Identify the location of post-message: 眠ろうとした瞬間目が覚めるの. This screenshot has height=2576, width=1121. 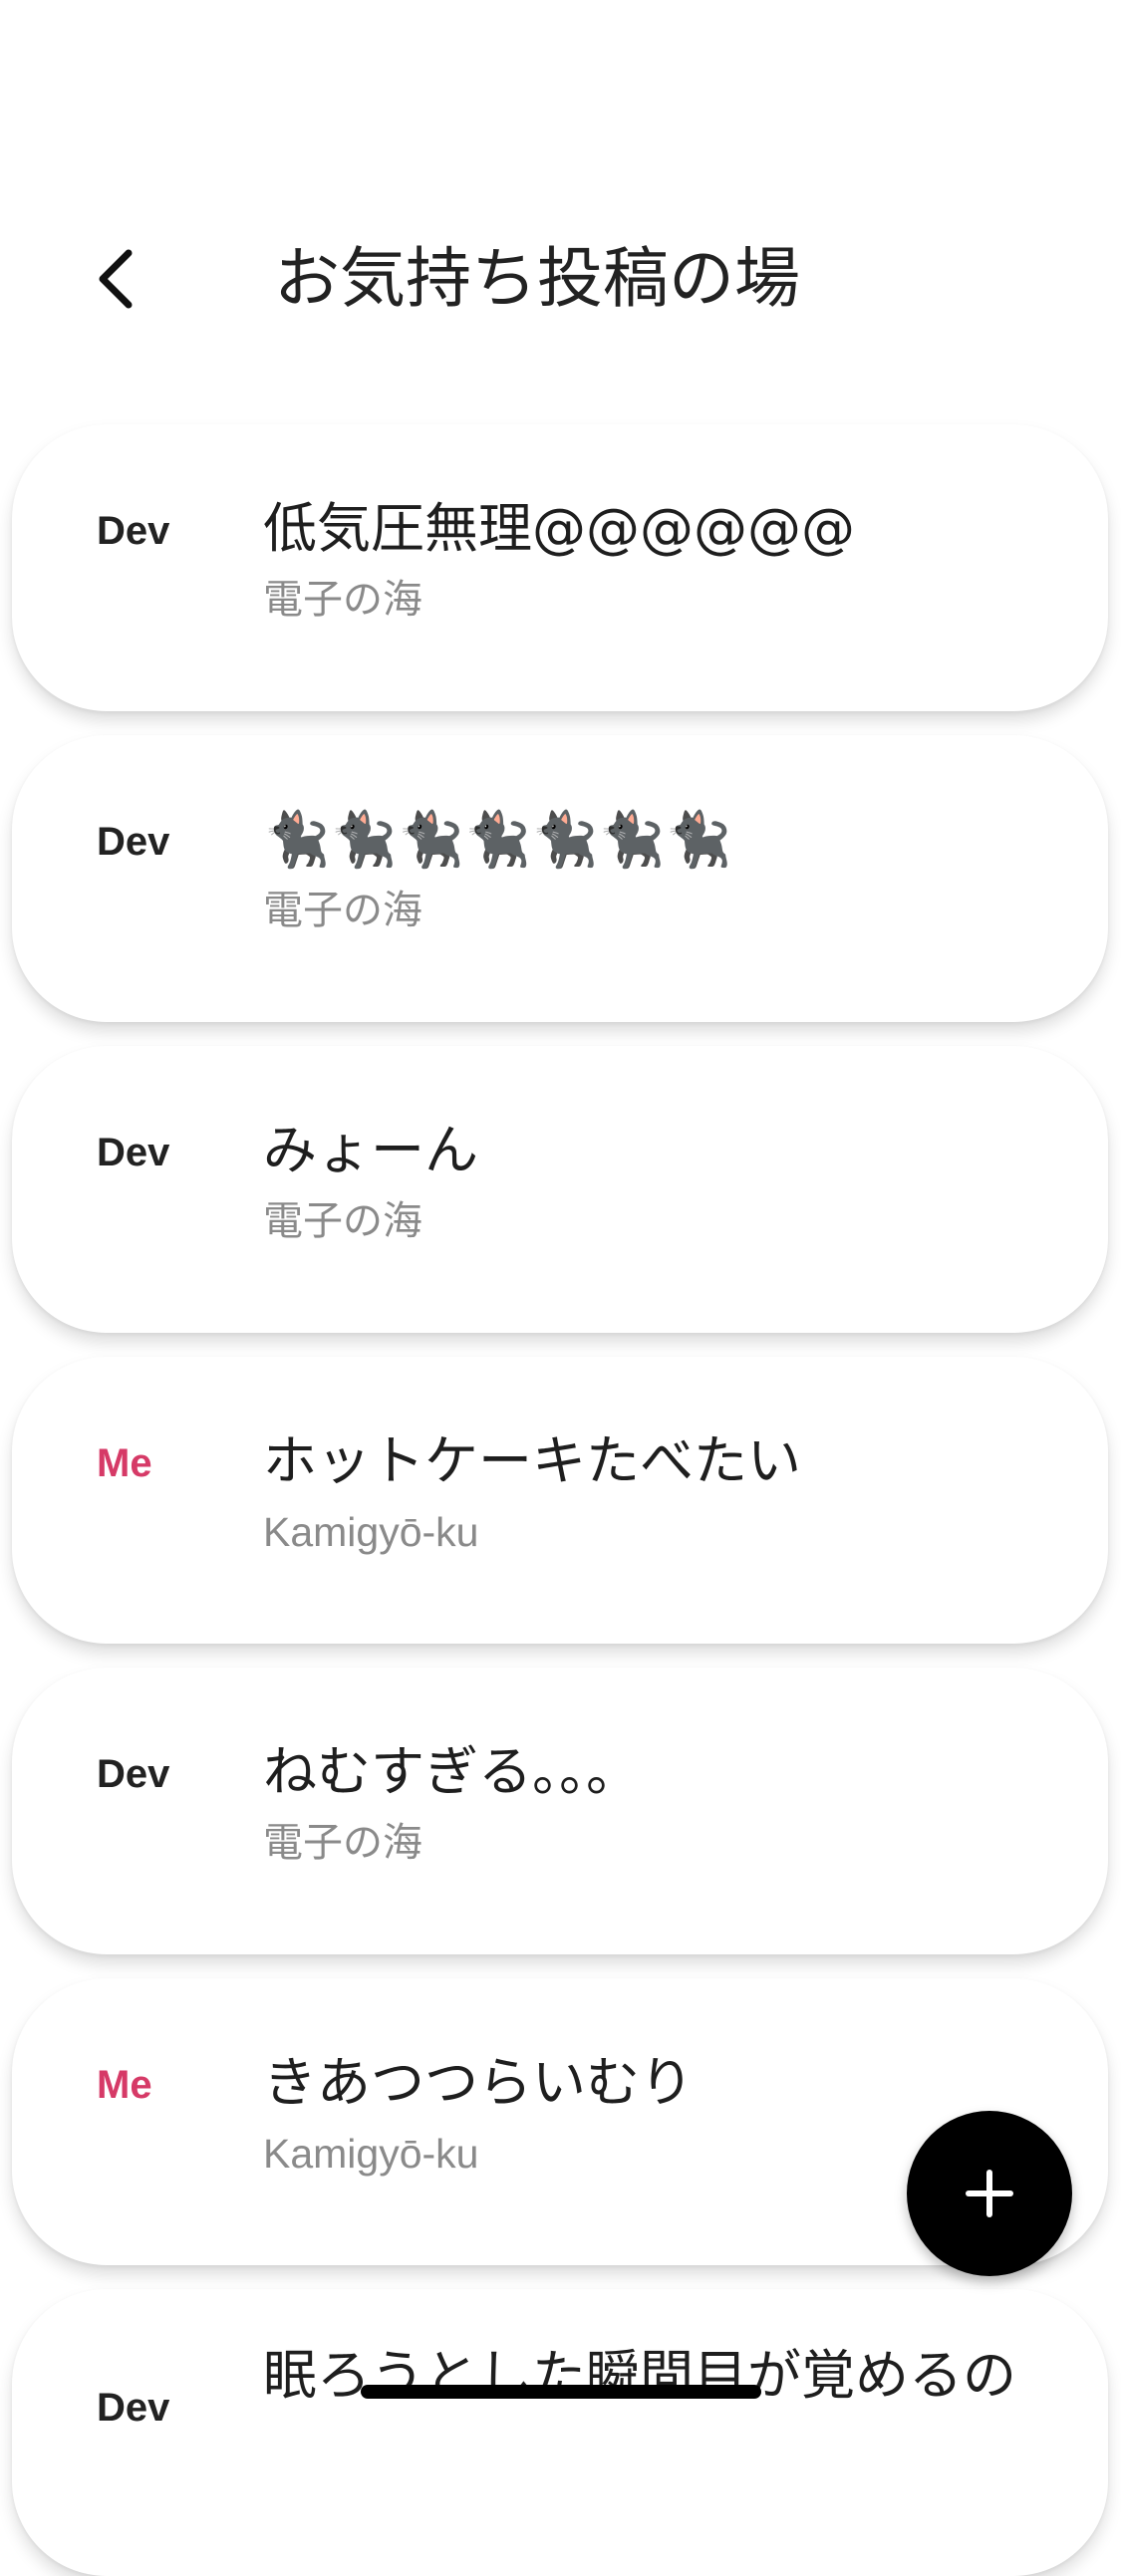
(639, 2375).